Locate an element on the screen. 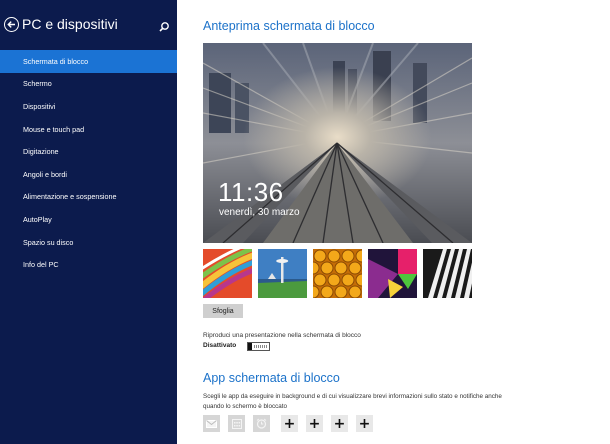  sidebar-item-mouse-touchpad: Mouse e touch pad is located at coordinates (88, 129).